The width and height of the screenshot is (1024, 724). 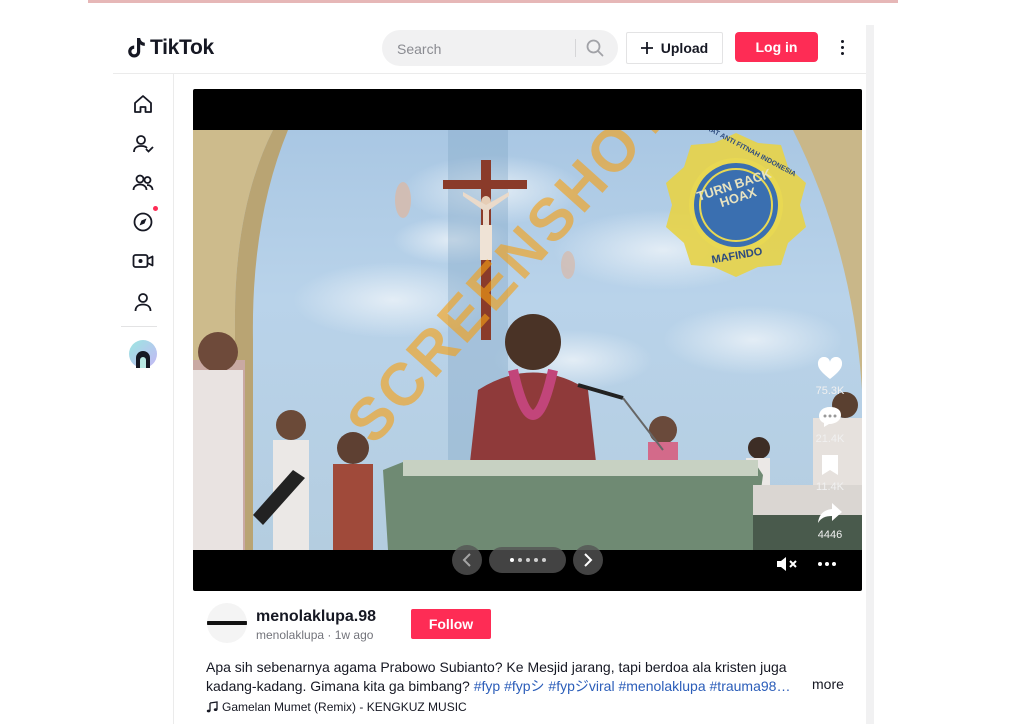 What do you see at coordinates (344, 707) in the screenshot?
I see `music-title: Gamelan Mumet (Remix) - KENGKUZ MUSIC` at bounding box center [344, 707].